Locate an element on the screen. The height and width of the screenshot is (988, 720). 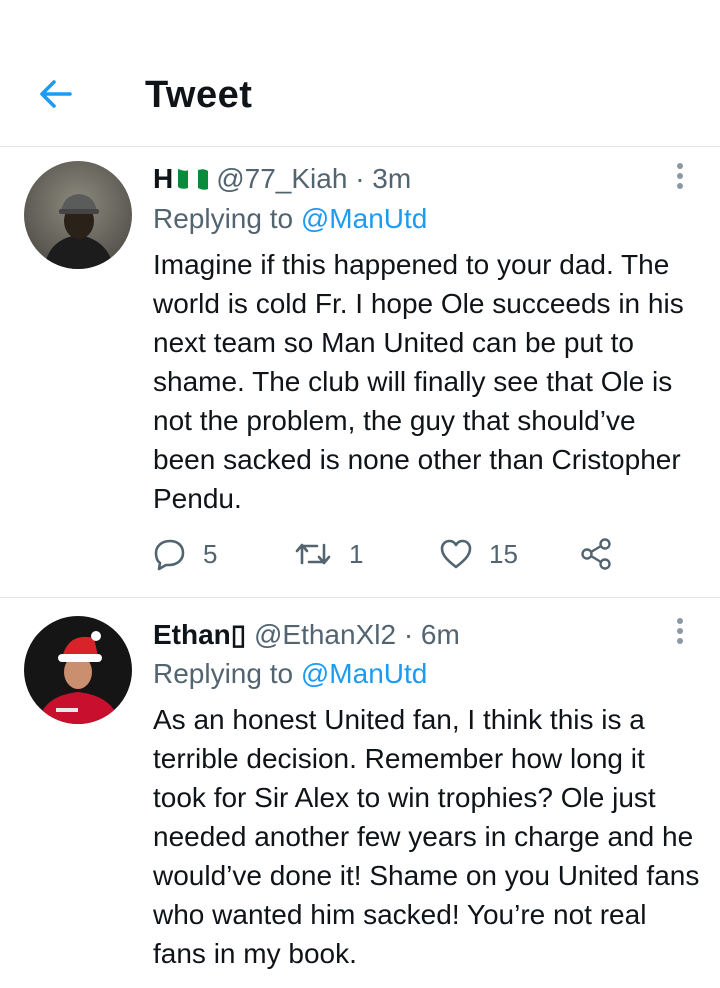
share-icon is located at coordinates (596, 554).